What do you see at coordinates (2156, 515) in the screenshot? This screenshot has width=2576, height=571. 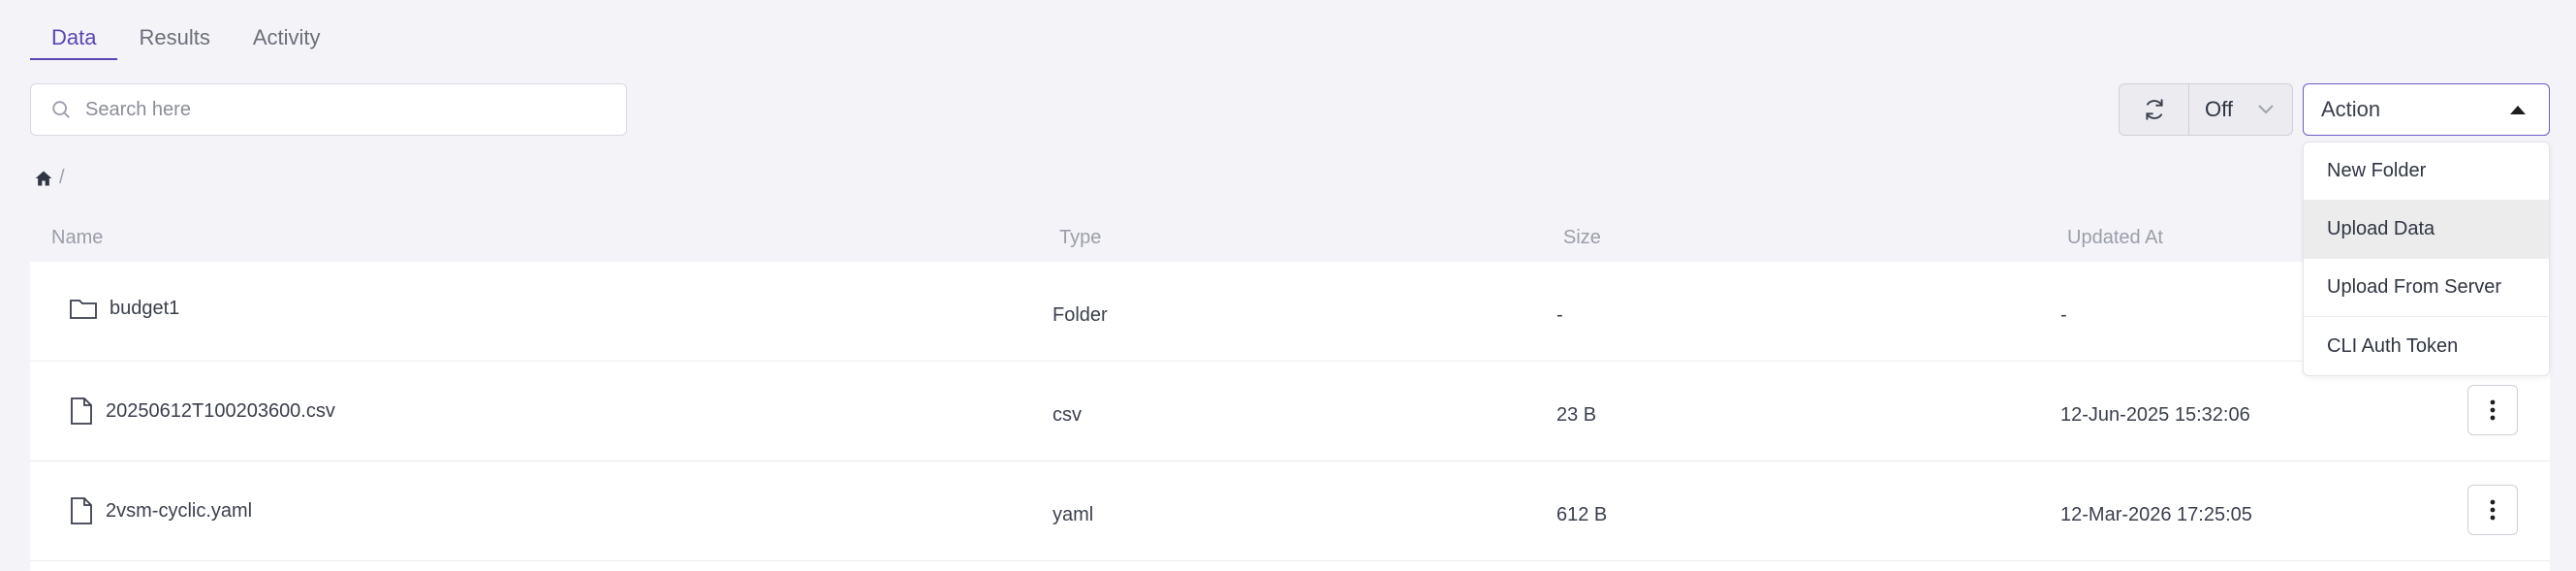 I see `file-updated-at: 12-Mar-2026 17:25:05` at bounding box center [2156, 515].